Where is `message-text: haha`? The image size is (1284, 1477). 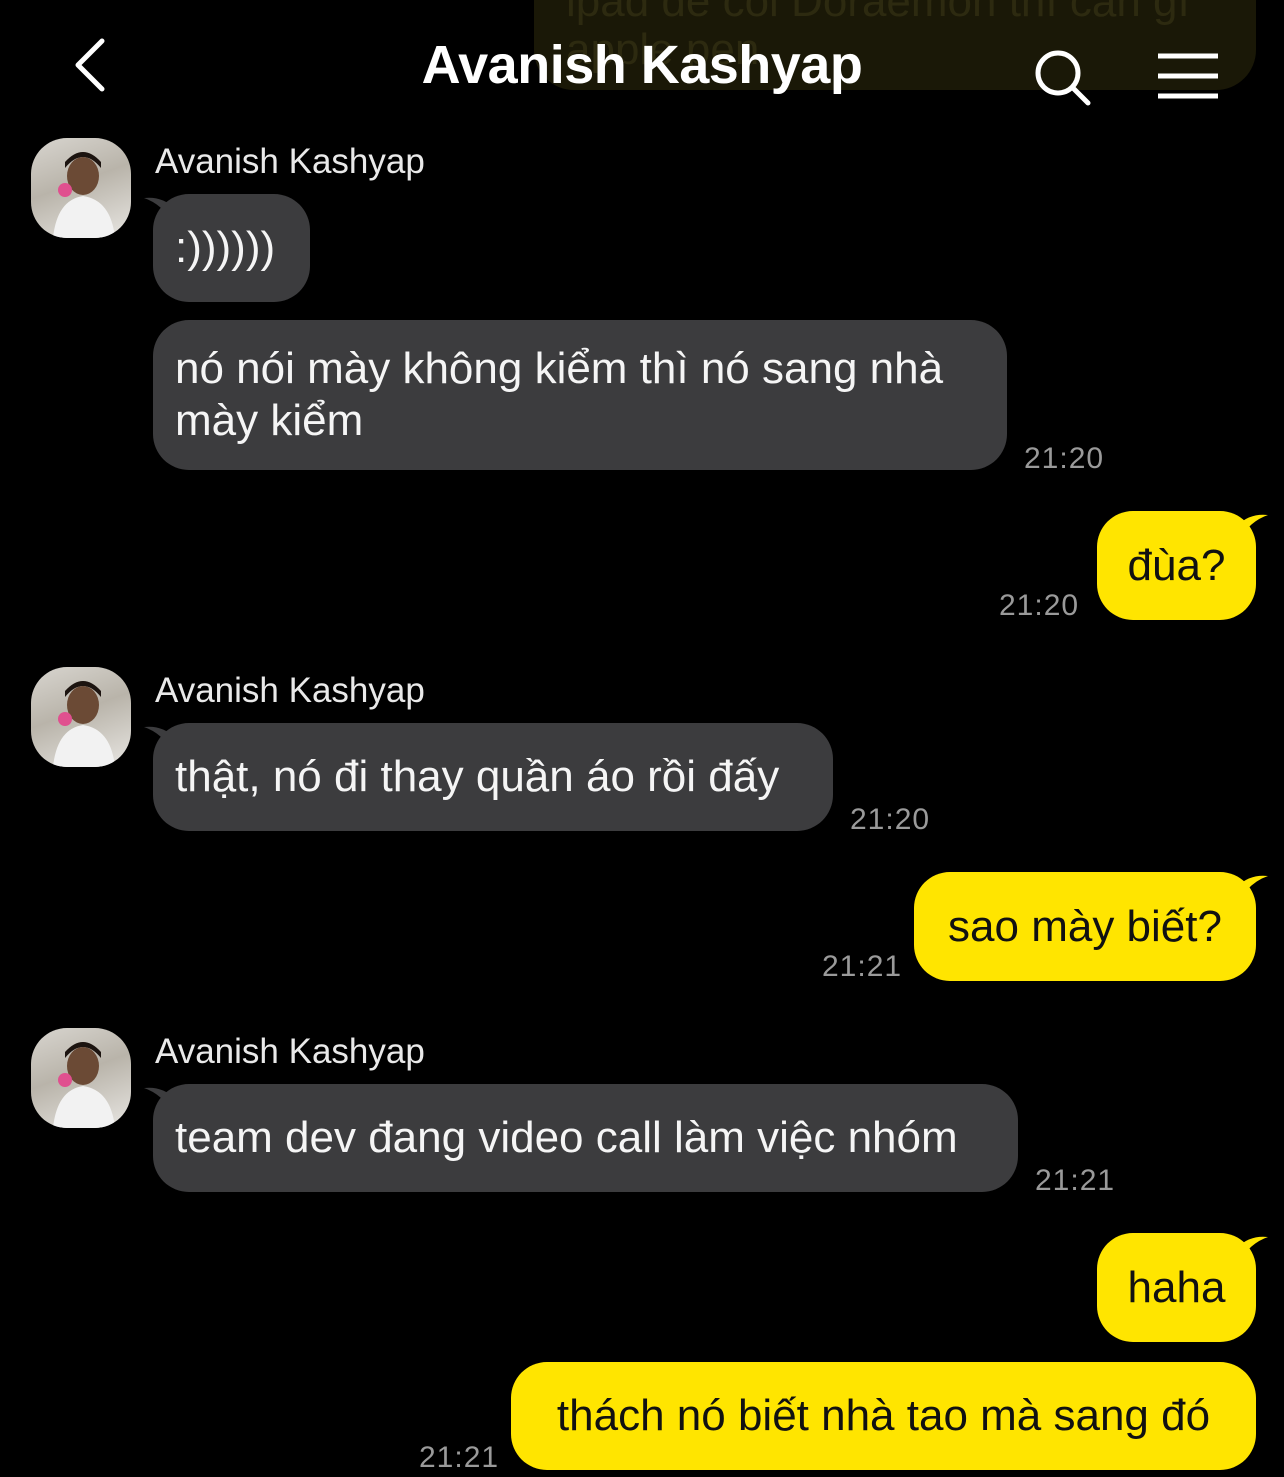
message-text: haha is located at coordinates (1176, 1287).